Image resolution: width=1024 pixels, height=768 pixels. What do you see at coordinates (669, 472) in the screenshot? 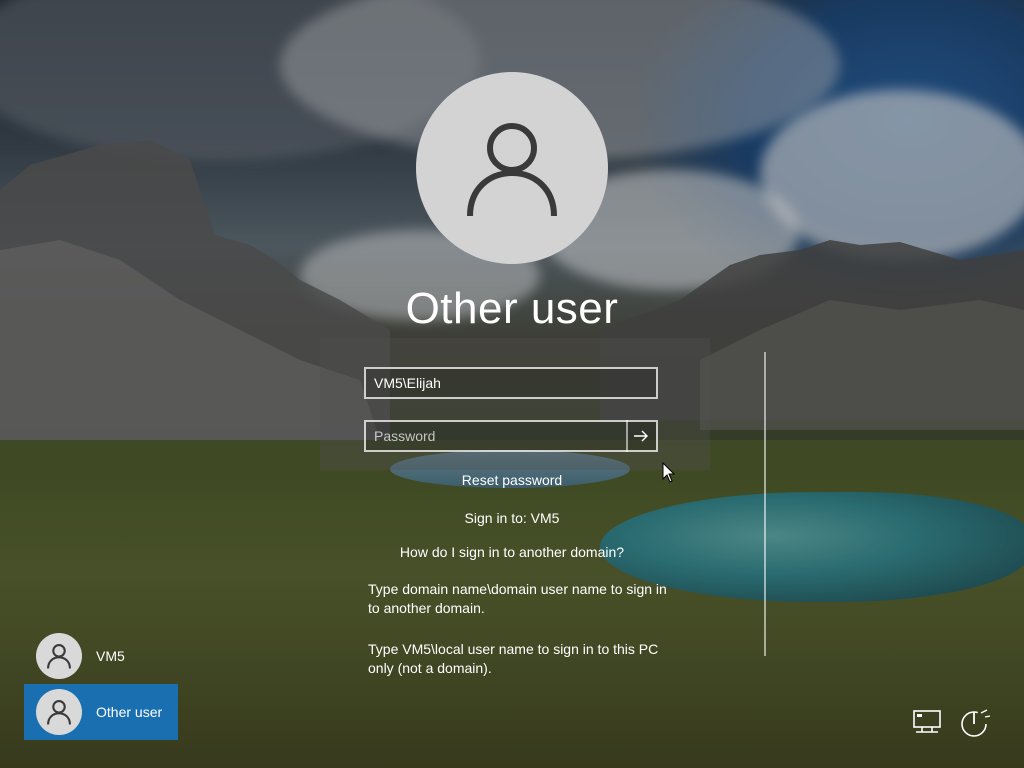
I see `mouse-cursor-icon` at bounding box center [669, 472].